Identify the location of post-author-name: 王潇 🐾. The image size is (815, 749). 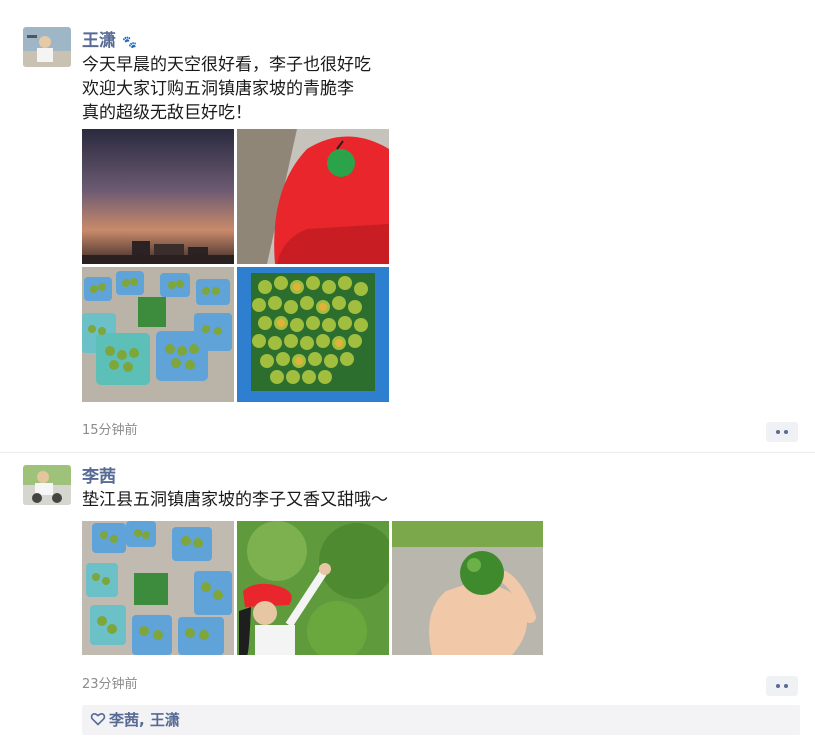
(109, 41).